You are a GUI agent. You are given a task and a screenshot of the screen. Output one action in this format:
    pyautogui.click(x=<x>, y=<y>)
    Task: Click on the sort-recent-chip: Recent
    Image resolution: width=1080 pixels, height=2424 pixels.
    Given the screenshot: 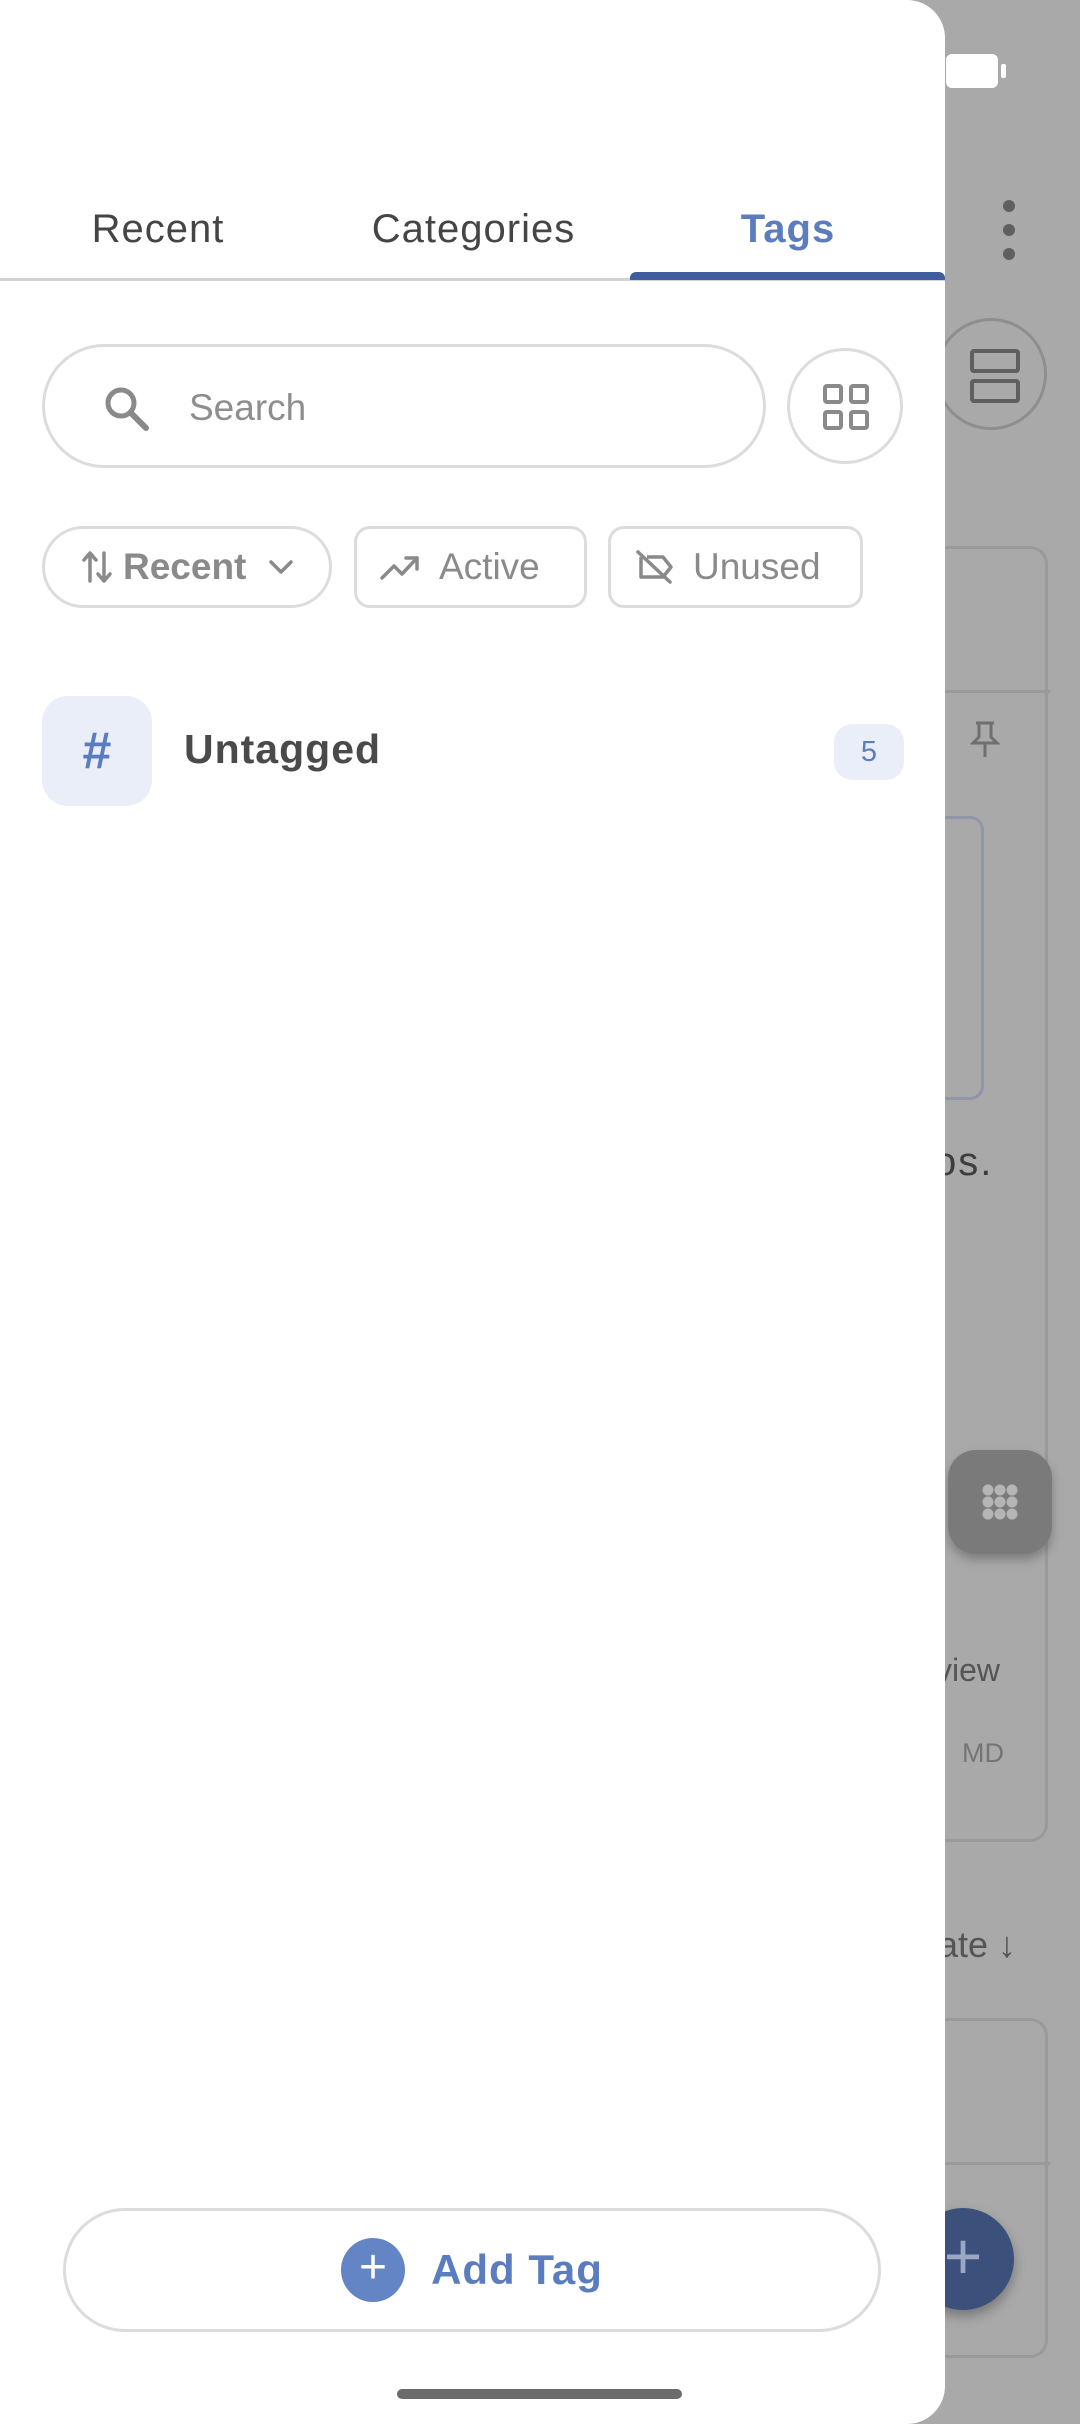 What is the action you would take?
    pyautogui.click(x=187, y=567)
    